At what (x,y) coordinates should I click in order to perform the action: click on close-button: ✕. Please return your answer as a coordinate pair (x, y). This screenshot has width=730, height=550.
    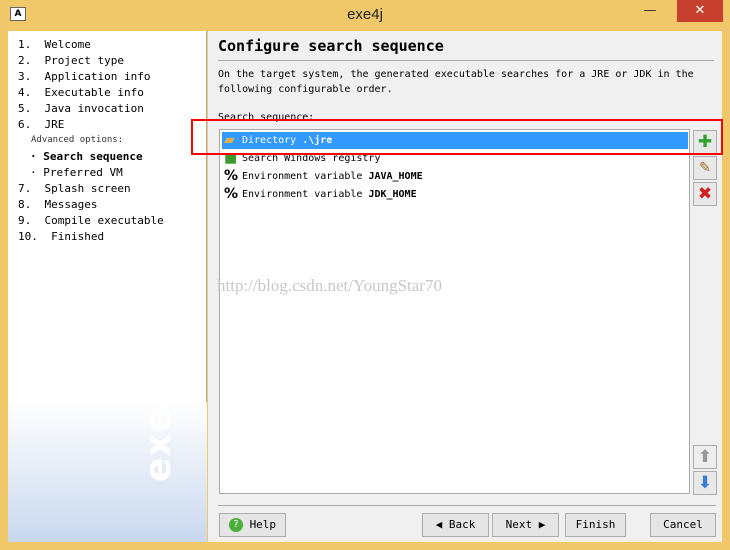
    Looking at the image, I should click on (700, 11).